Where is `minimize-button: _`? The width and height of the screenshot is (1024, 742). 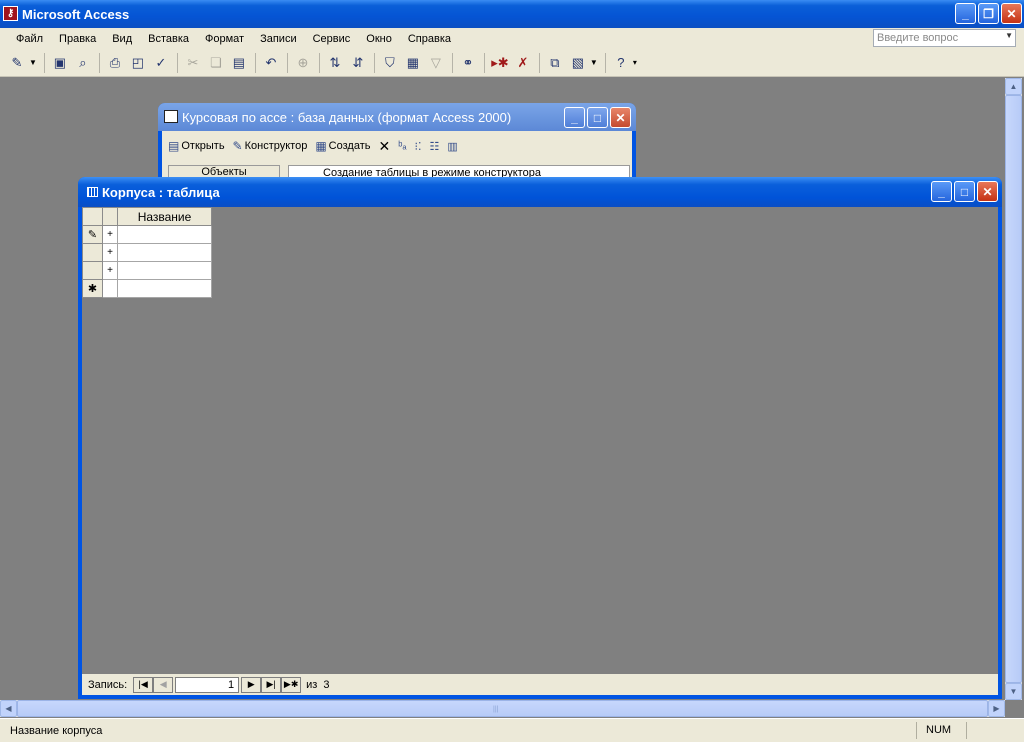 minimize-button: _ is located at coordinates (965, 13).